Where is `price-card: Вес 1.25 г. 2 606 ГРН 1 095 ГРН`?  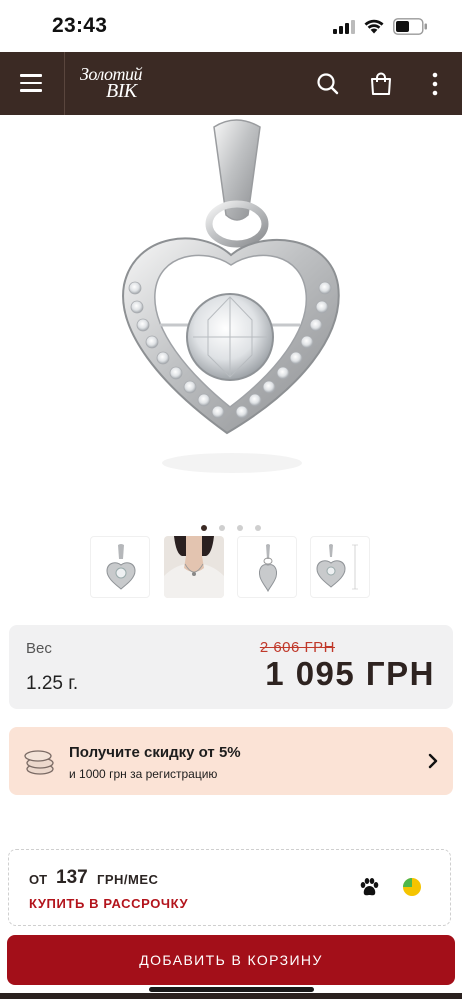 price-card: Вес 1.25 г. 2 606 ГРН 1 095 ГРН is located at coordinates (231, 667).